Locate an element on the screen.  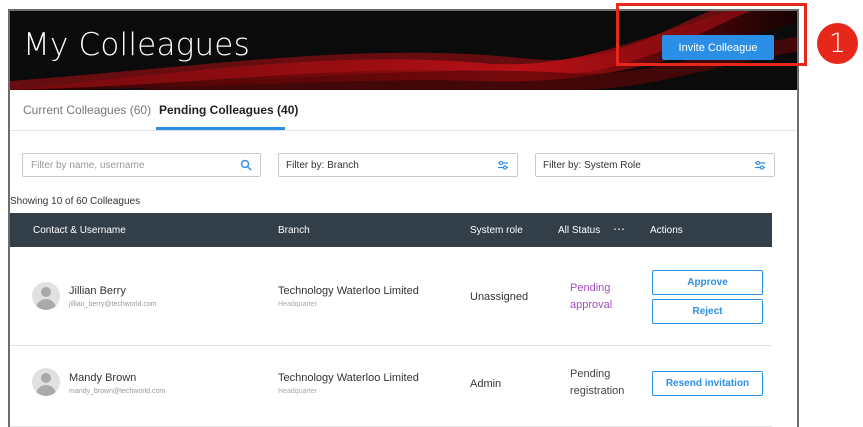
column-branch: Branch is located at coordinates (294, 230).